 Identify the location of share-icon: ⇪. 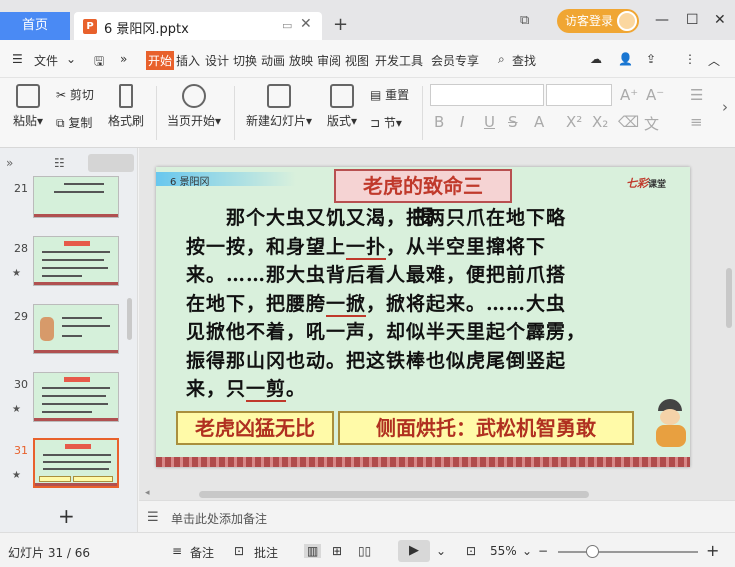
(651, 59).